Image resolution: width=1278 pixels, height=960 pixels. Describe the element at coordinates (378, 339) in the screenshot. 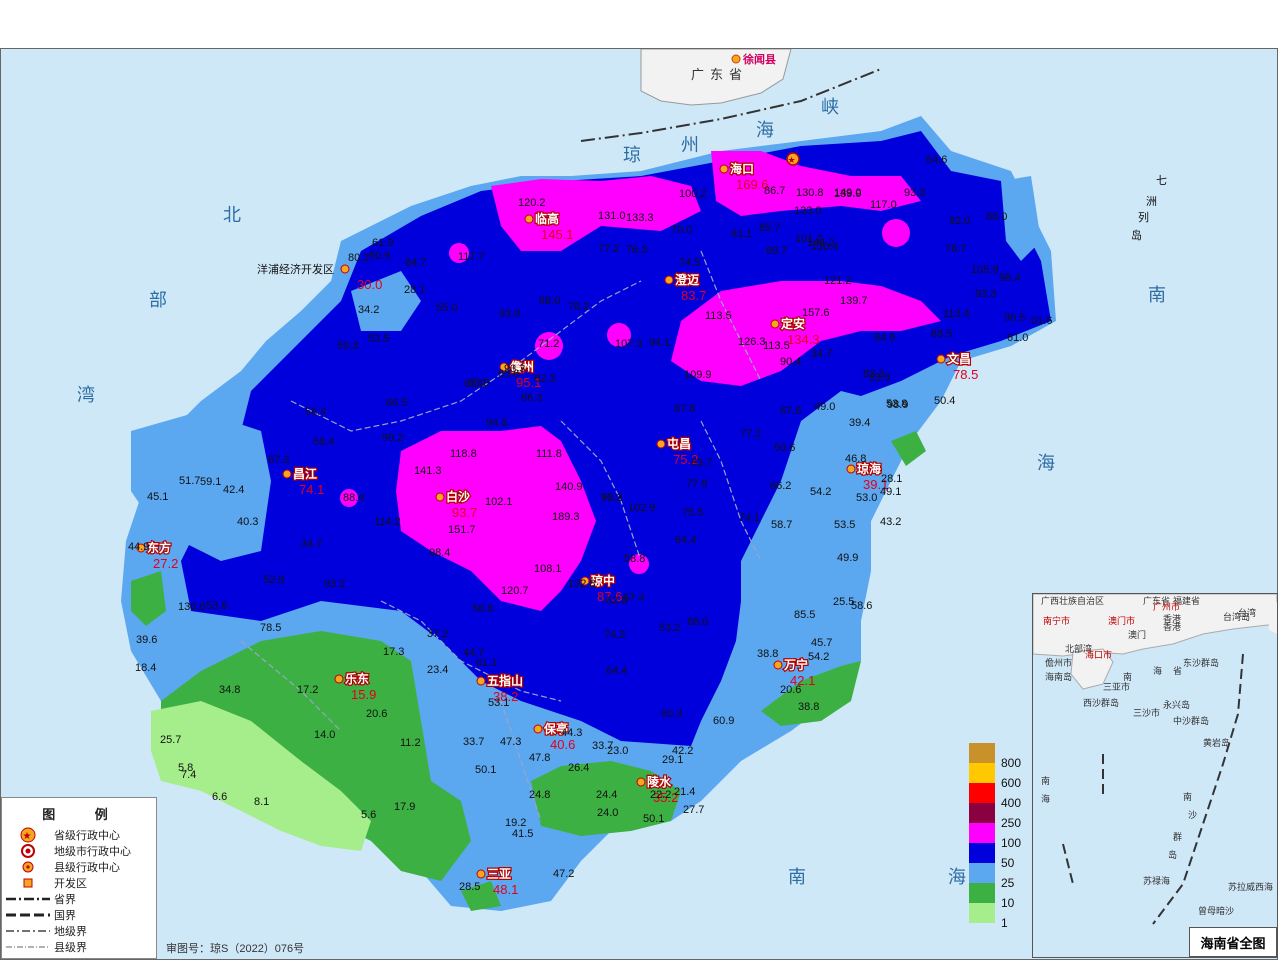

I see `station-rainfall-value: 53.5` at that location.